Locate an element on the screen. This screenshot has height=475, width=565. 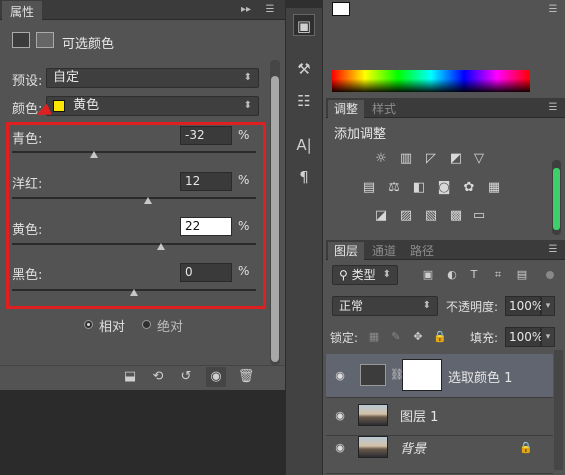
layer-name: 图层 1 is located at coordinates (419, 415).